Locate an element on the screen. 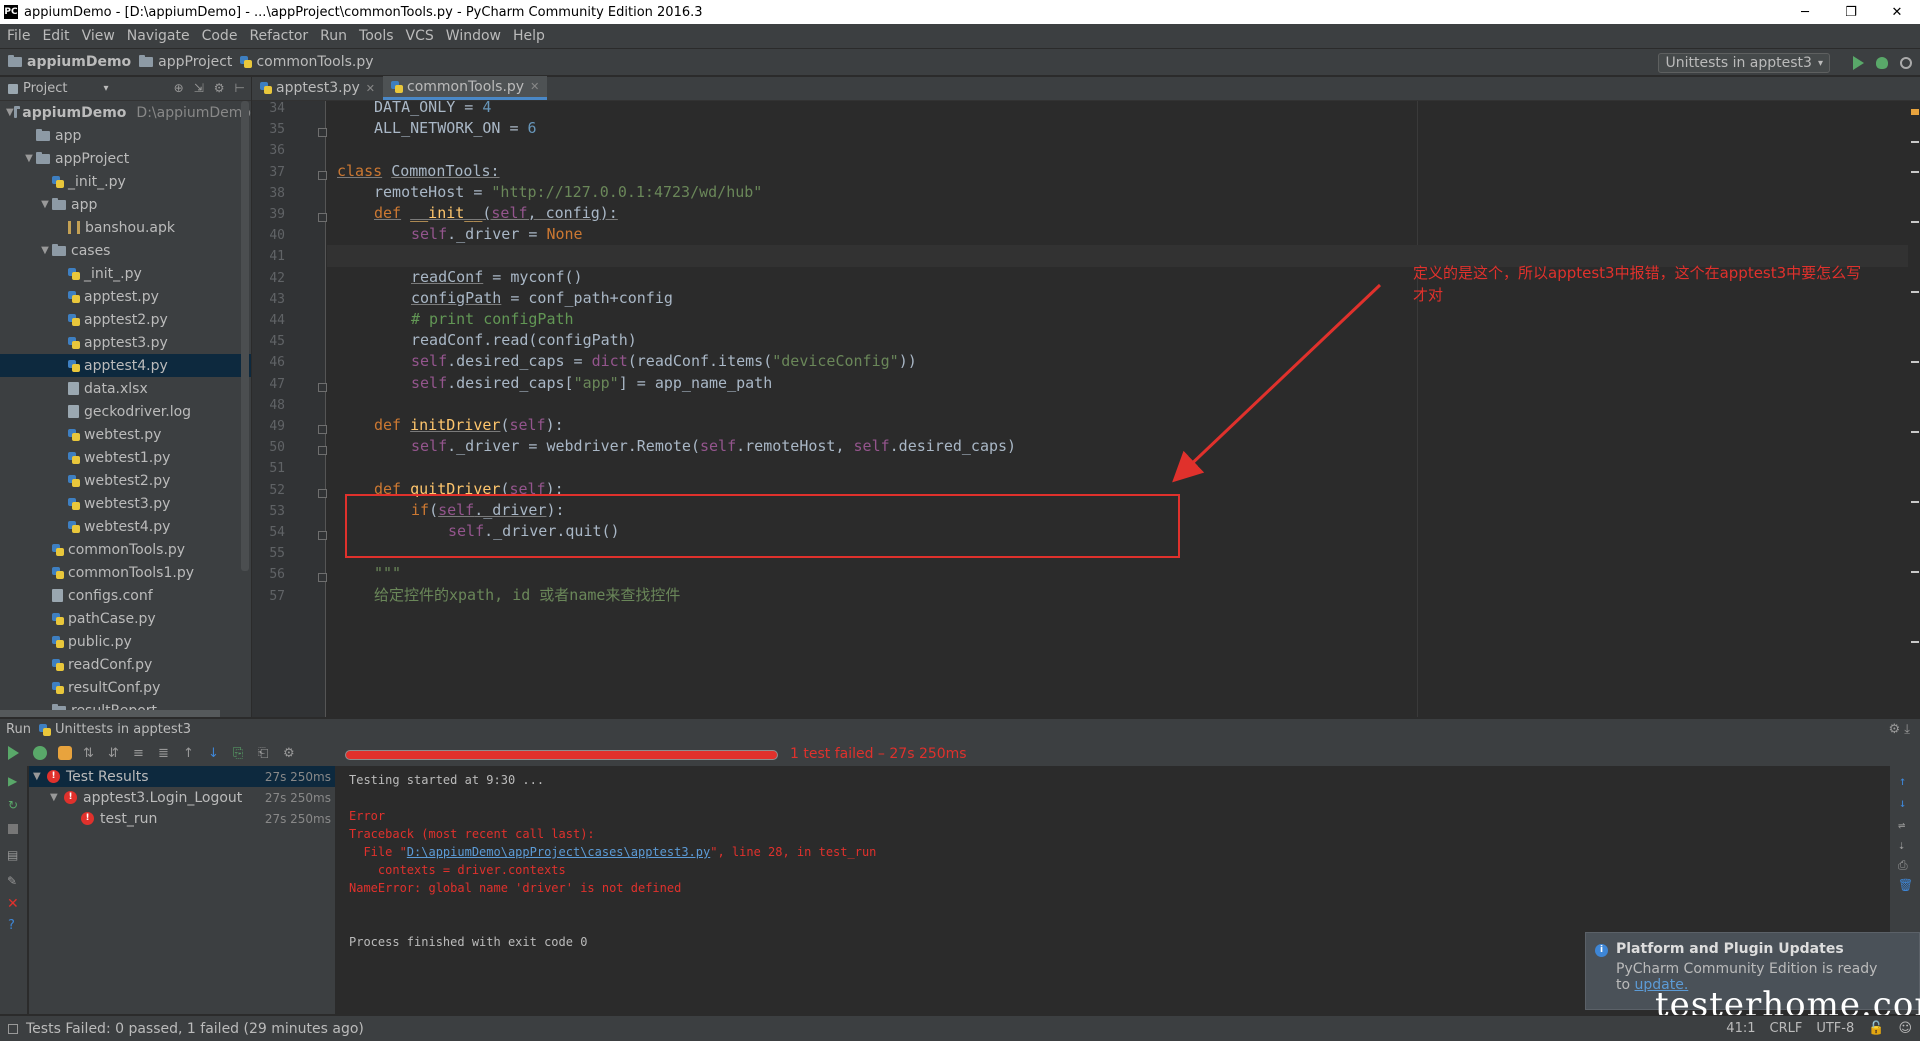 The image size is (1920, 1041). tree-item: apptest.py is located at coordinates (125, 296).